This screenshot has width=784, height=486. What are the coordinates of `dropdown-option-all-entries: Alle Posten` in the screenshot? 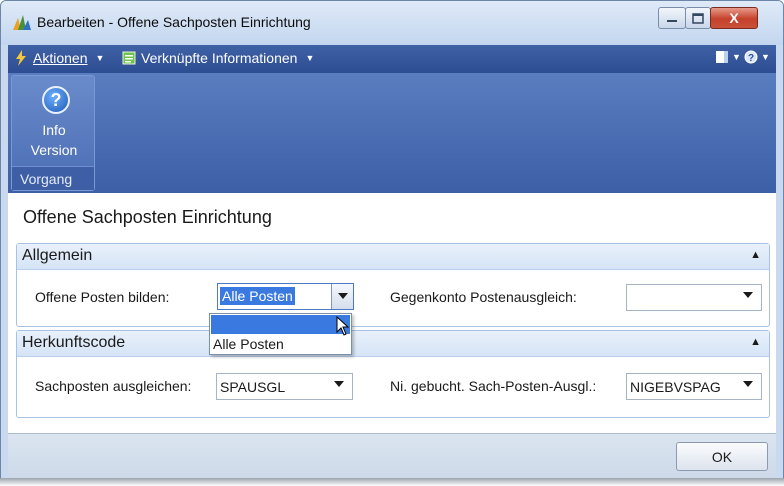 It's located at (248, 344).